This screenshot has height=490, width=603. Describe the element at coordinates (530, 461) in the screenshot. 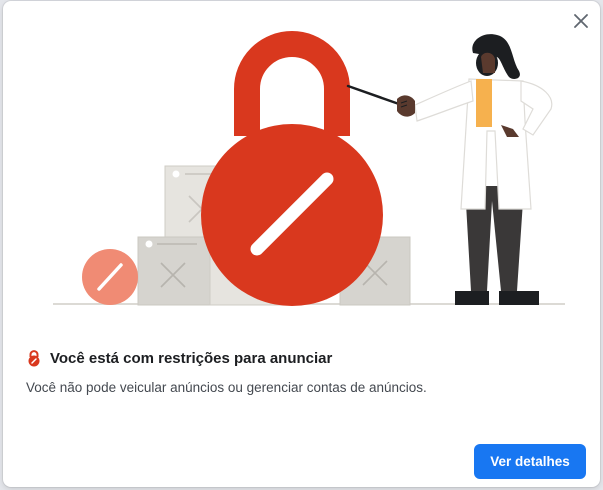

I see `view-details-button: Ver detalhes` at that location.